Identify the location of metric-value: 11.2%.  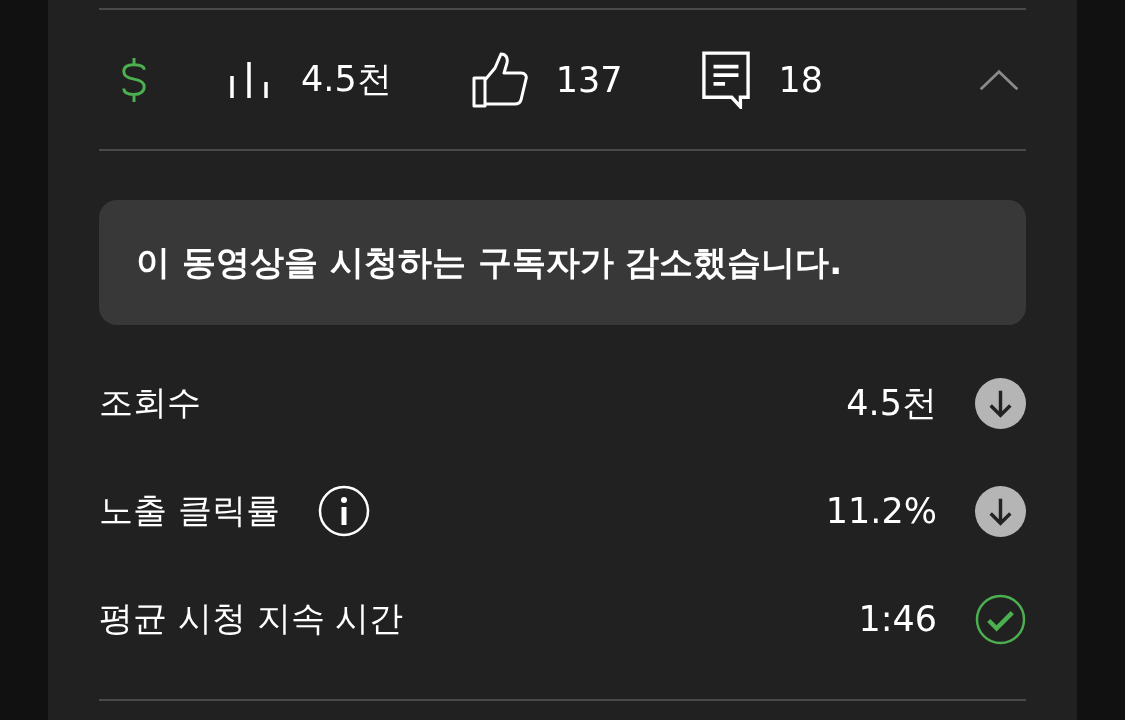
(881, 511).